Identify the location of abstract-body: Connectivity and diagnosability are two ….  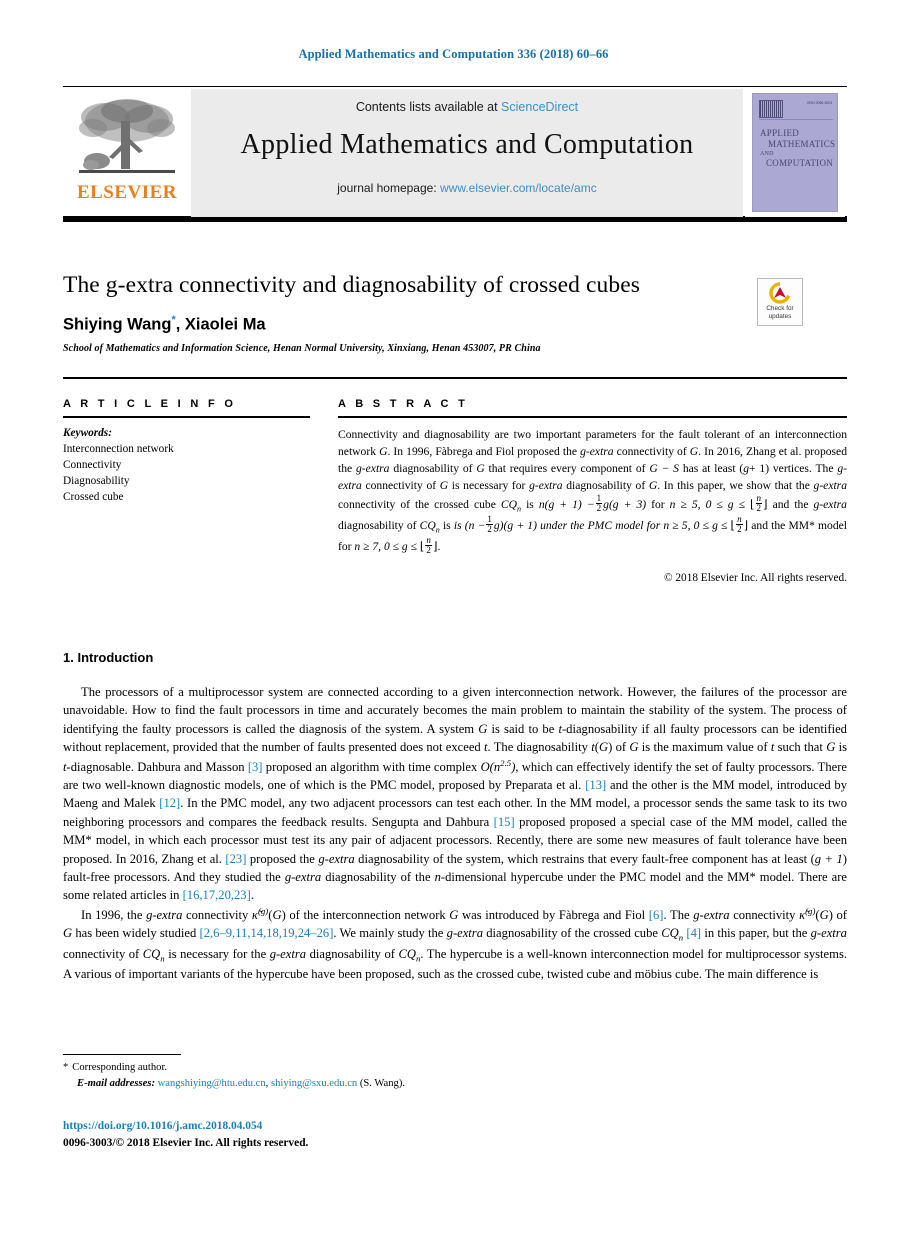
(592, 491).